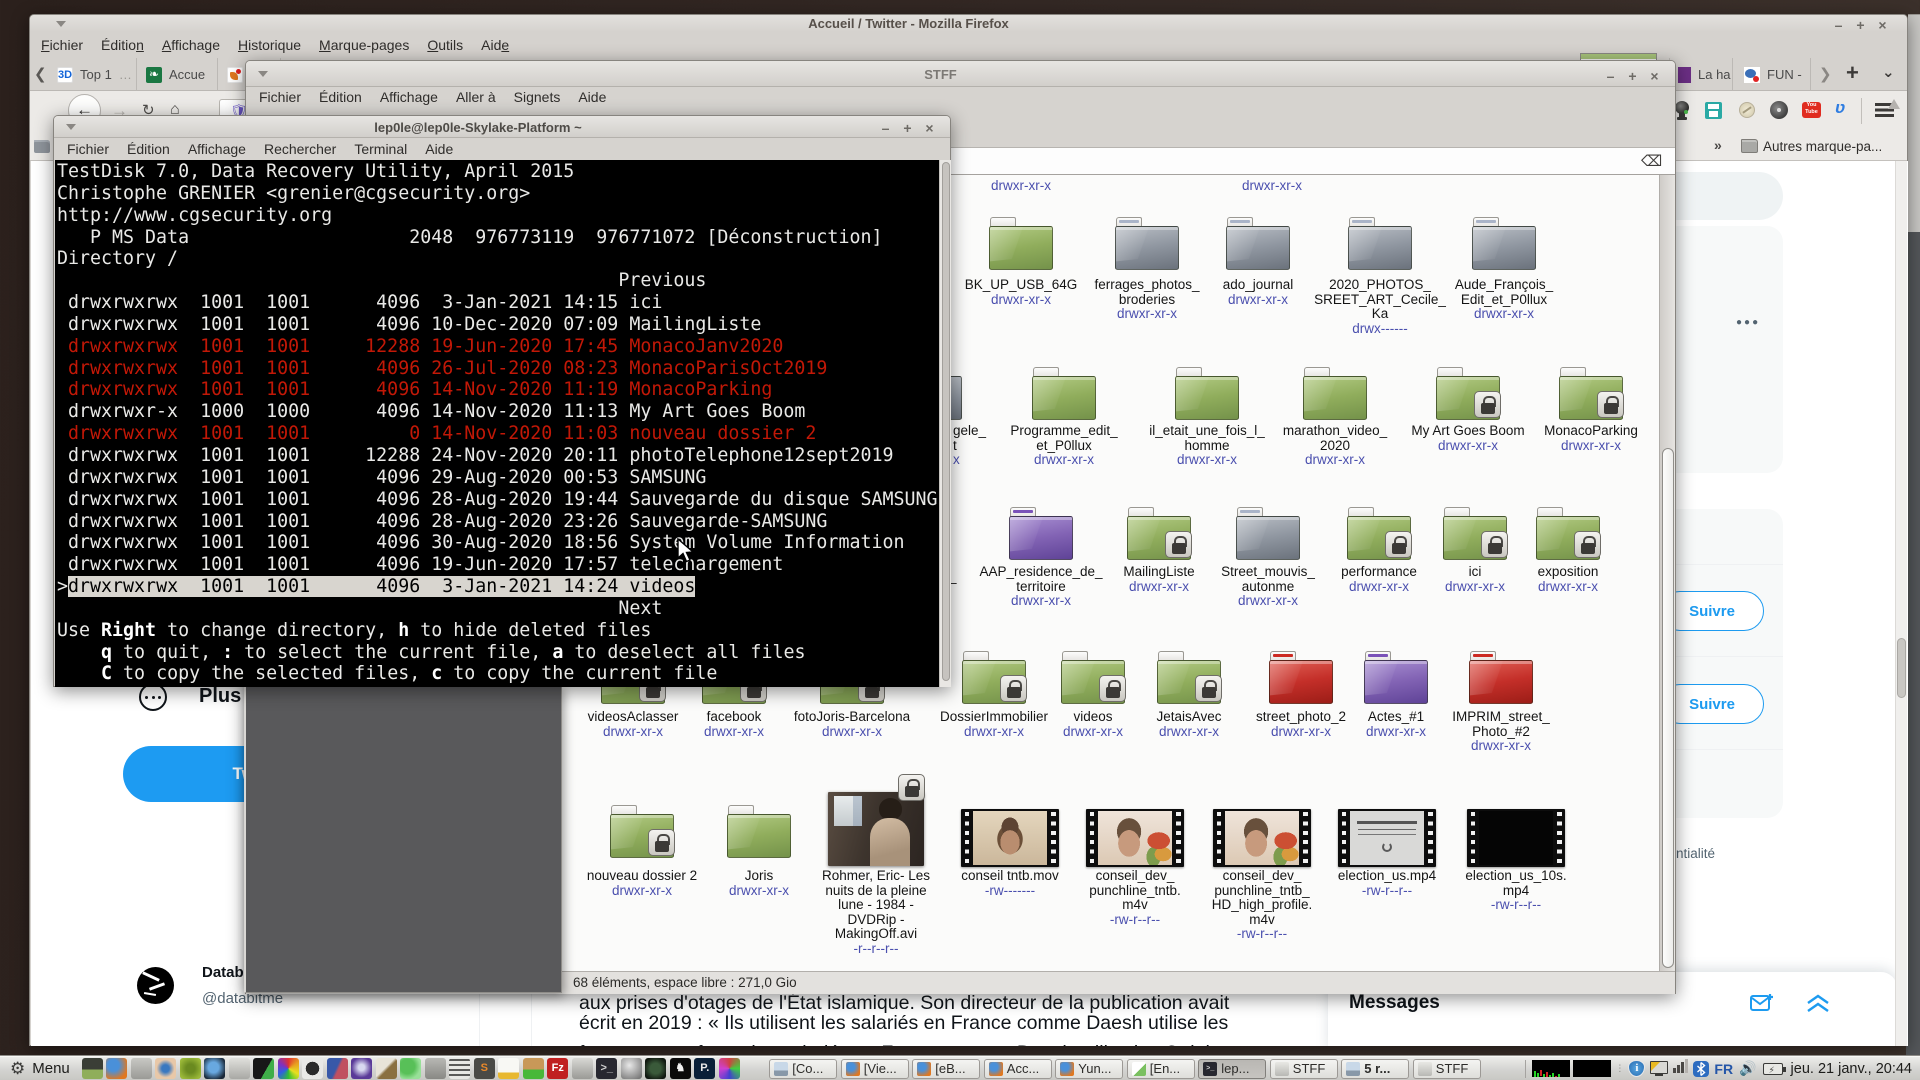 The image size is (1920, 1080). Describe the element at coordinates (1840, 108) in the screenshot. I see `vine-icon: ʋ` at that location.